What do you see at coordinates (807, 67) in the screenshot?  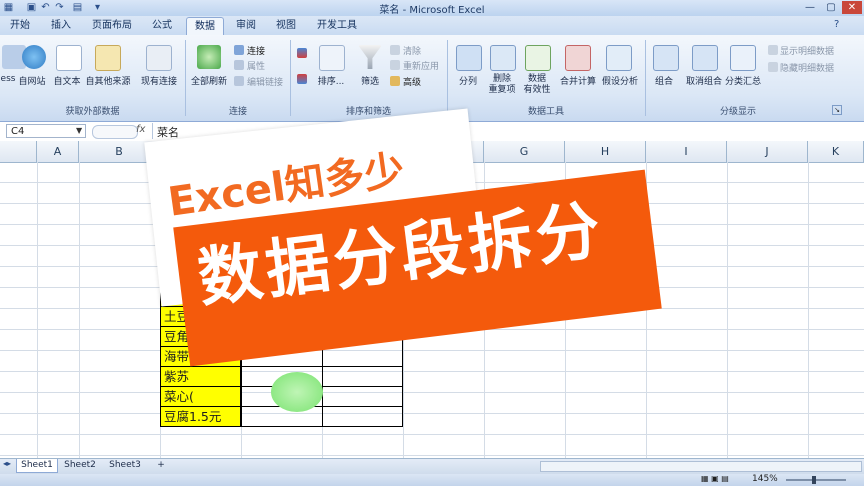 I see `hide-detail-button: 隐藏明细数据` at bounding box center [807, 67].